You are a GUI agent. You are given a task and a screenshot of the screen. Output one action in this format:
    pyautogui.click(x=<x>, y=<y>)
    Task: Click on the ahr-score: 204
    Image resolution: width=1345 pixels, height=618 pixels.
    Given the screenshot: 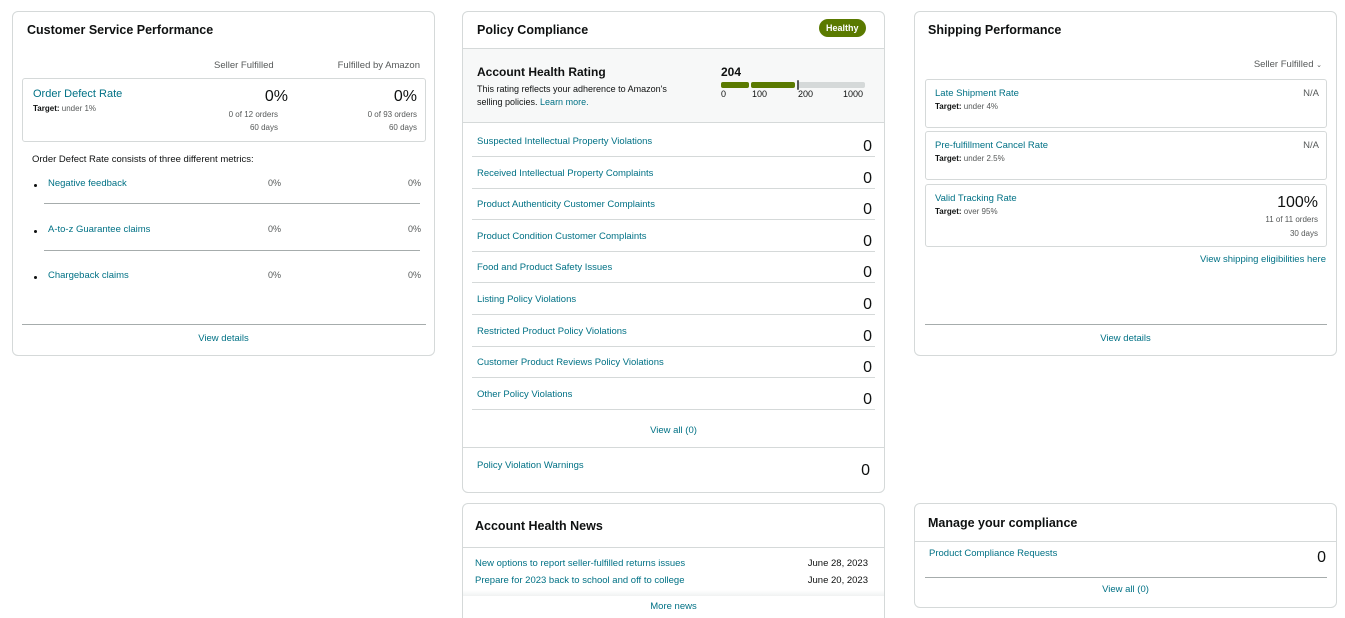 What is the action you would take?
    pyautogui.click(x=731, y=72)
    